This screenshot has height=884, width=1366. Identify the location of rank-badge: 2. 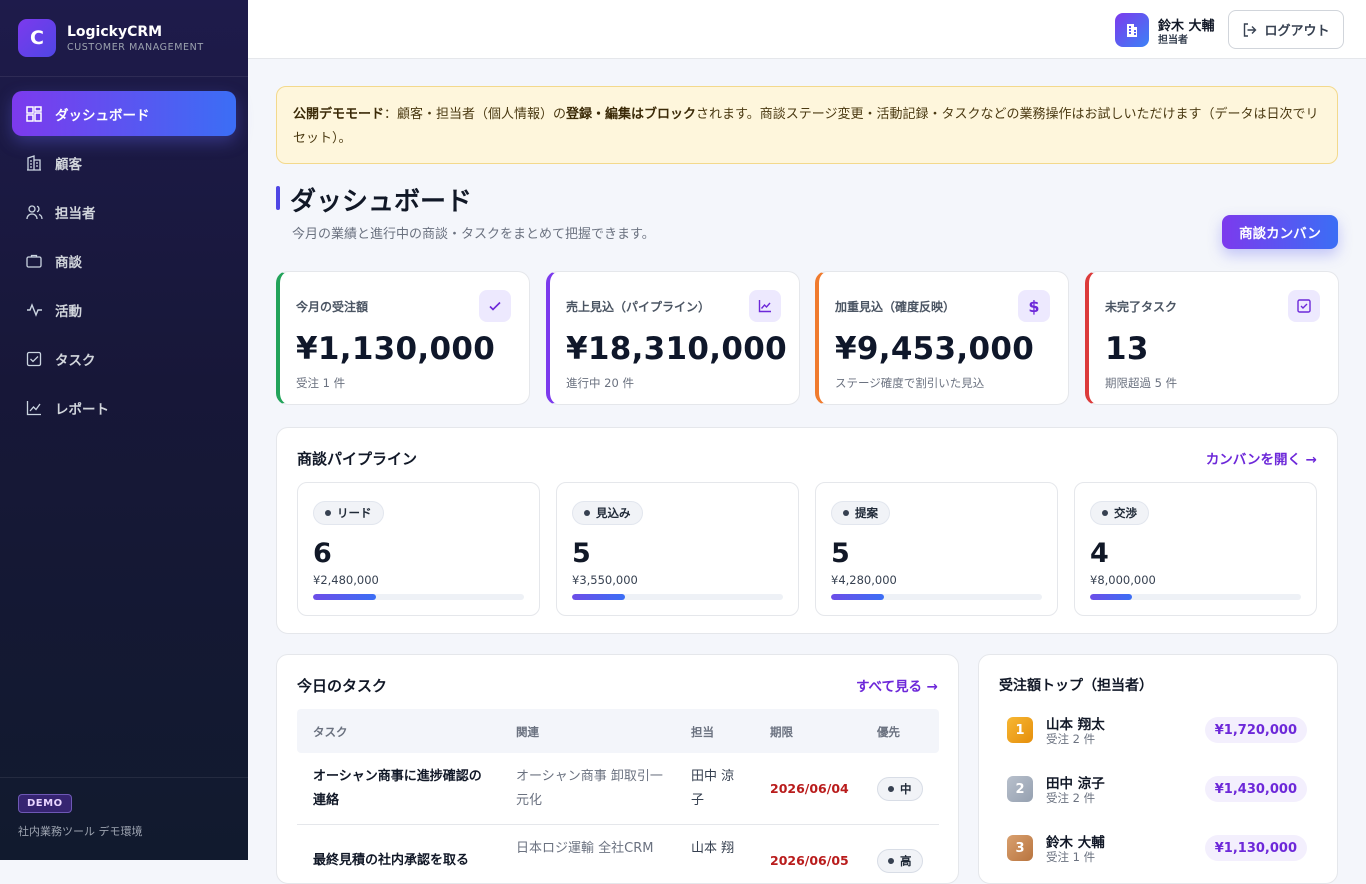
(1020, 789).